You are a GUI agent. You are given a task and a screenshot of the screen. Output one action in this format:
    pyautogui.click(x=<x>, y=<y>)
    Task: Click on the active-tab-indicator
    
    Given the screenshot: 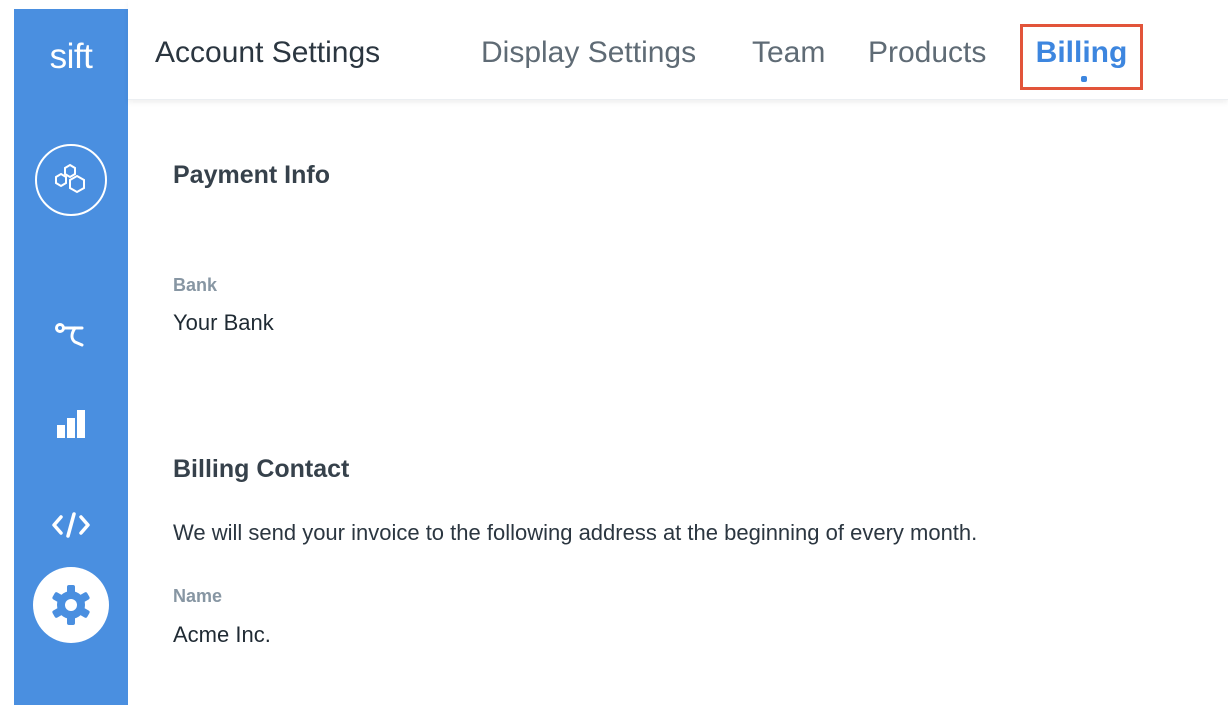 What is the action you would take?
    pyautogui.click(x=1084, y=79)
    